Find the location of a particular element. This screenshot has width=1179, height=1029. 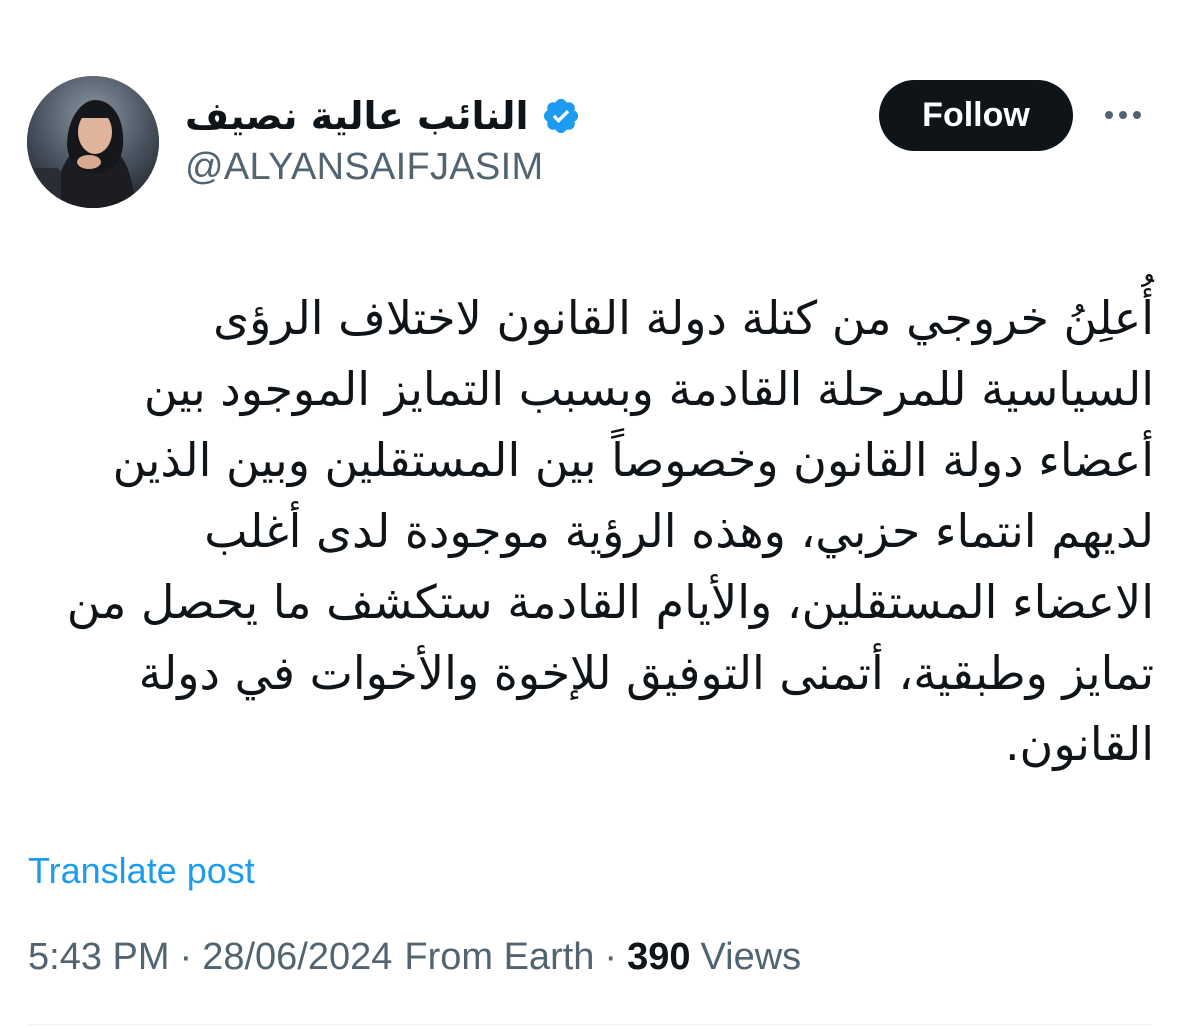

translate-post-link: Translate post is located at coordinates (141, 871).